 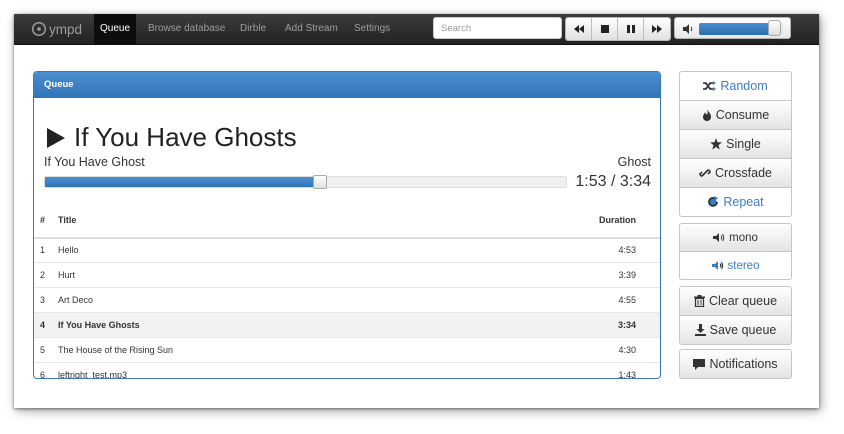 What do you see at coordinates (742, 115) in the screenshot?
I see `consume-label: Consume` at bounding box center [742, 115].